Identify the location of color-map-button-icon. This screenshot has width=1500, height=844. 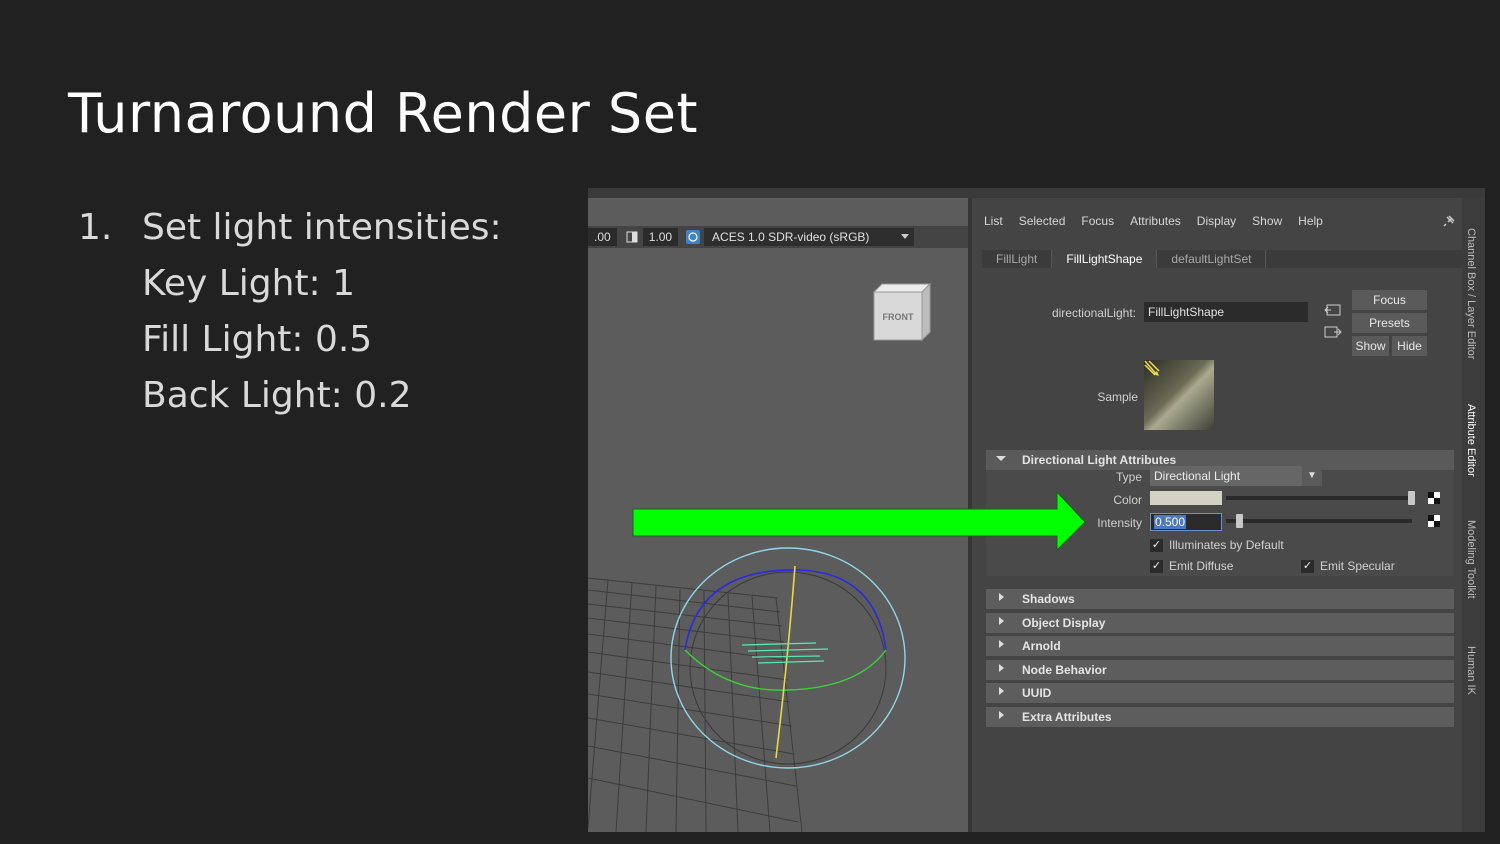
(1434, 498).